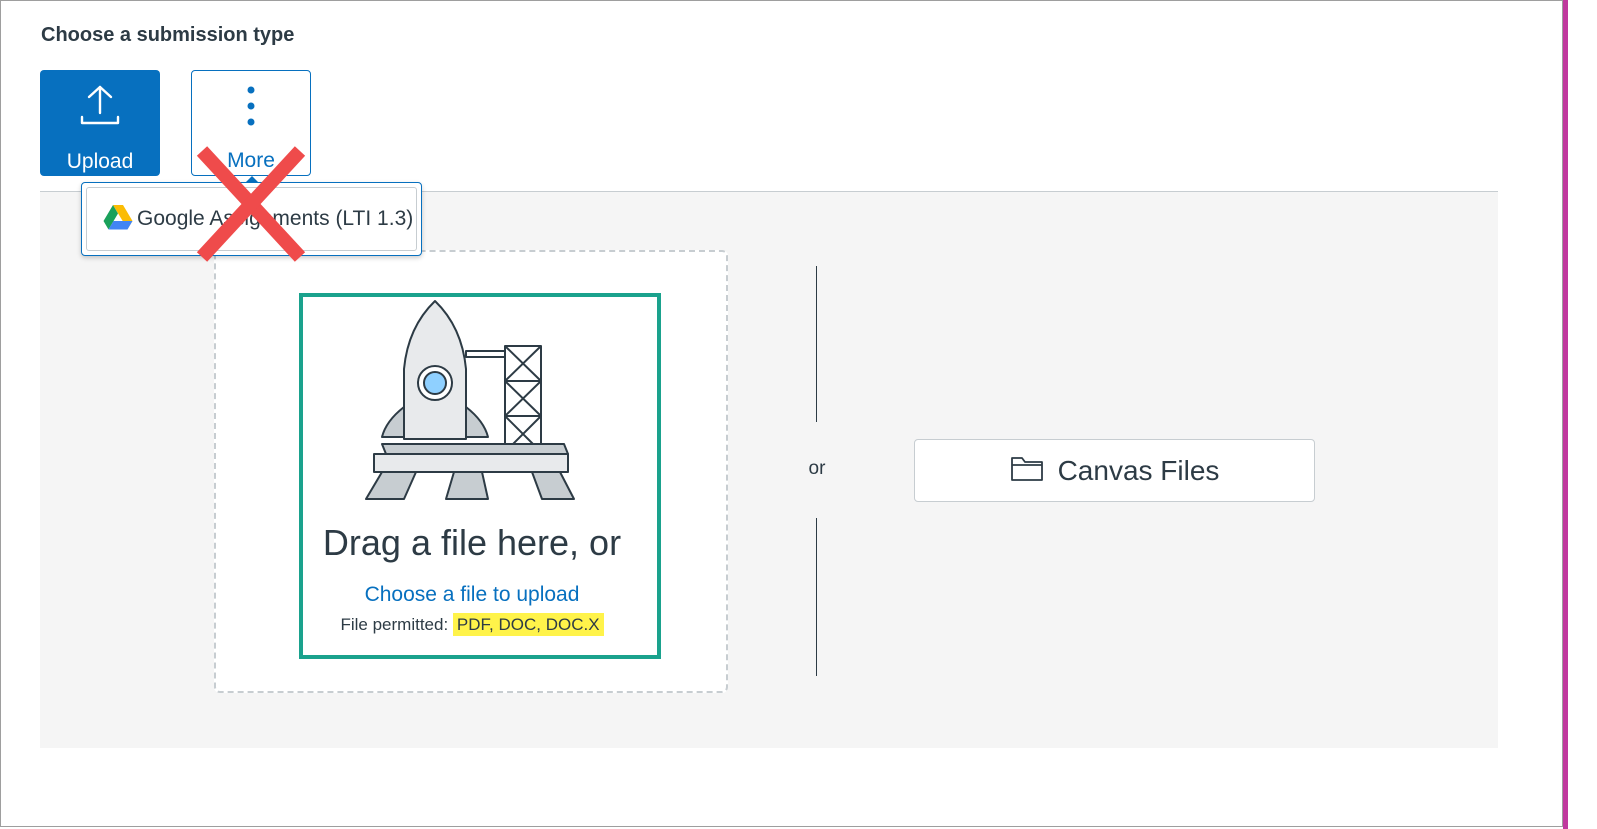 This screenshot has height=829, width=1597. What do you see at coordinates (118, 219) in the screenshot?
I see `google-drive-icon` at bounding box center [118, 219].